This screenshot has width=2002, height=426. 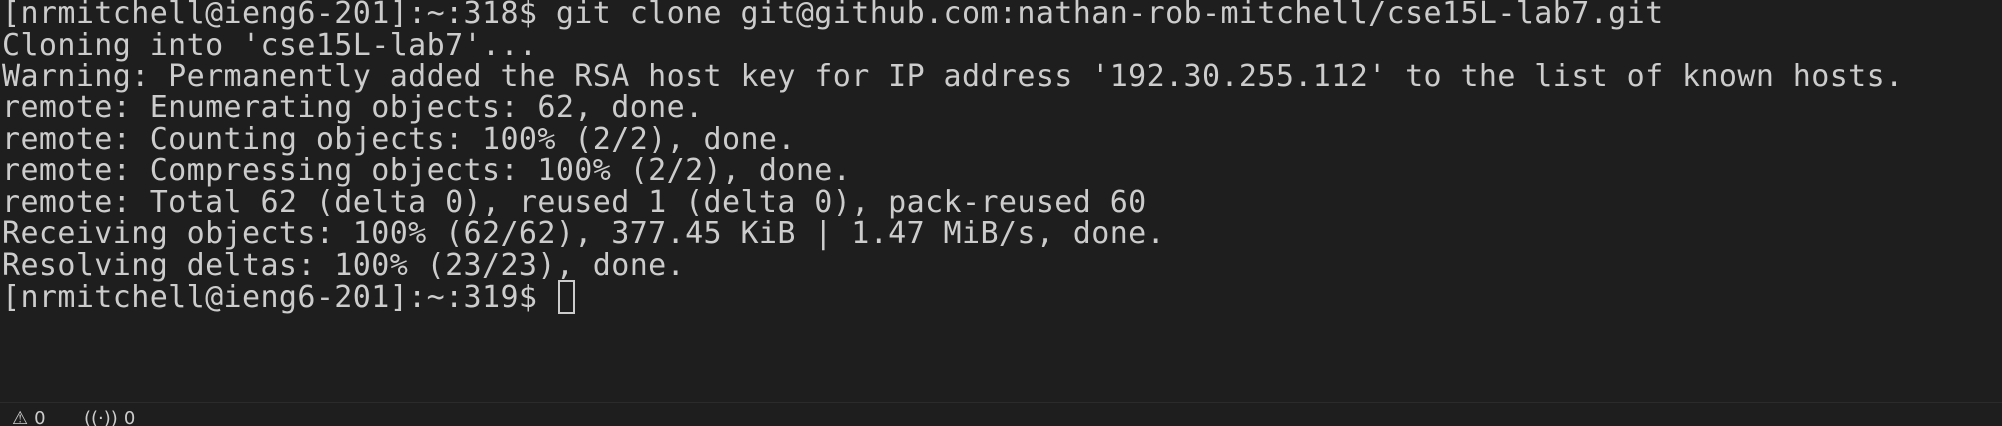 What do you see at coordinates (279, 297) in the screenshot?
I see `terminal-prompt: [nrmitchell@ieng6-201]:~:319$` at bounding box center [279, 297].